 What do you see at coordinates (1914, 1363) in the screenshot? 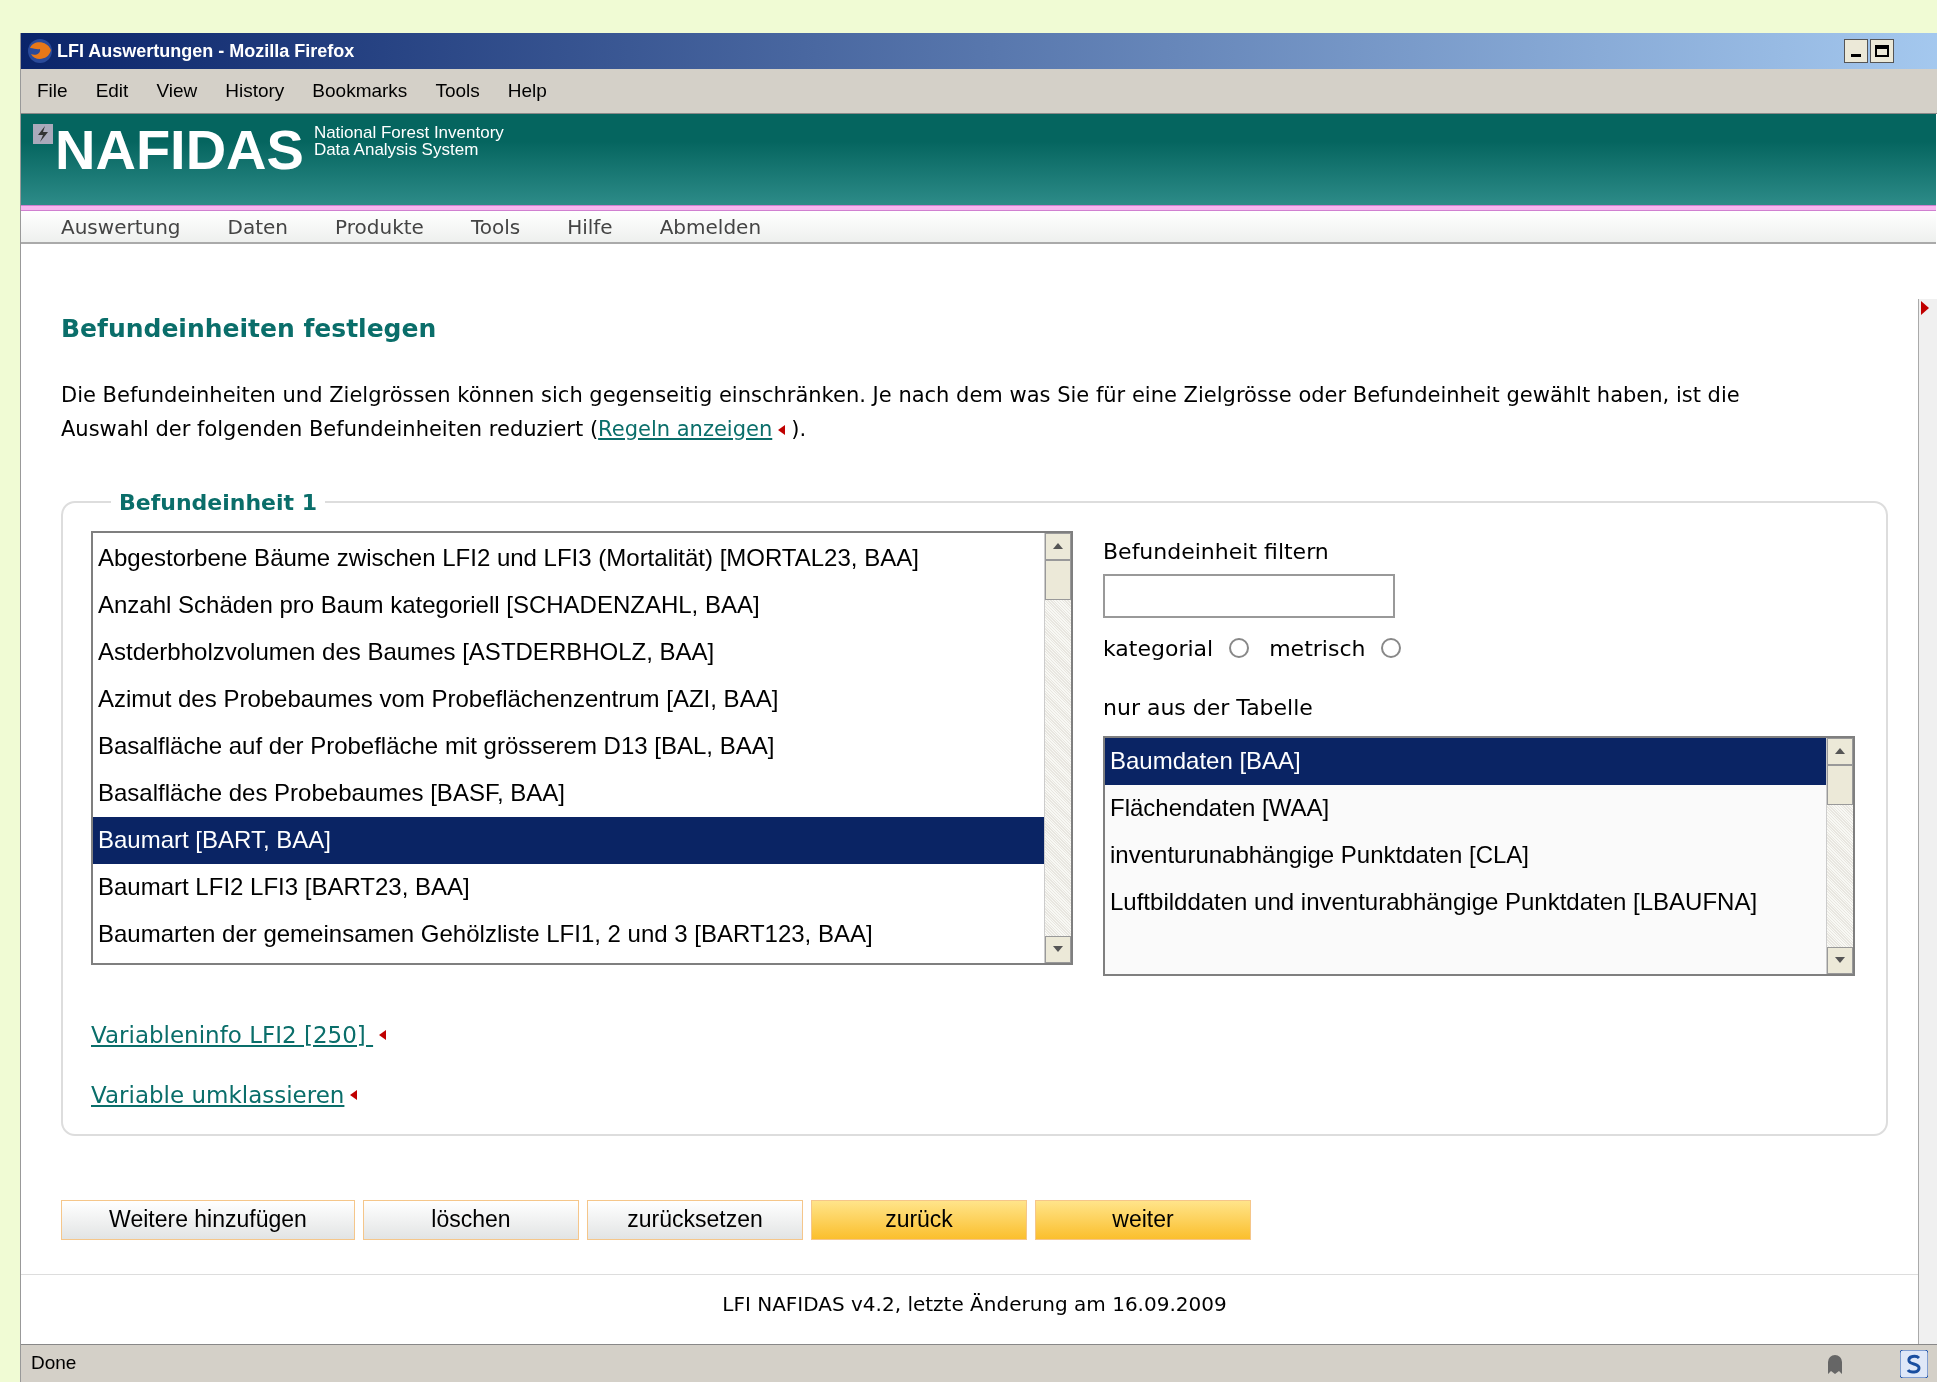
I see `s-badge-icon` at bounding box center [1914, 1363].